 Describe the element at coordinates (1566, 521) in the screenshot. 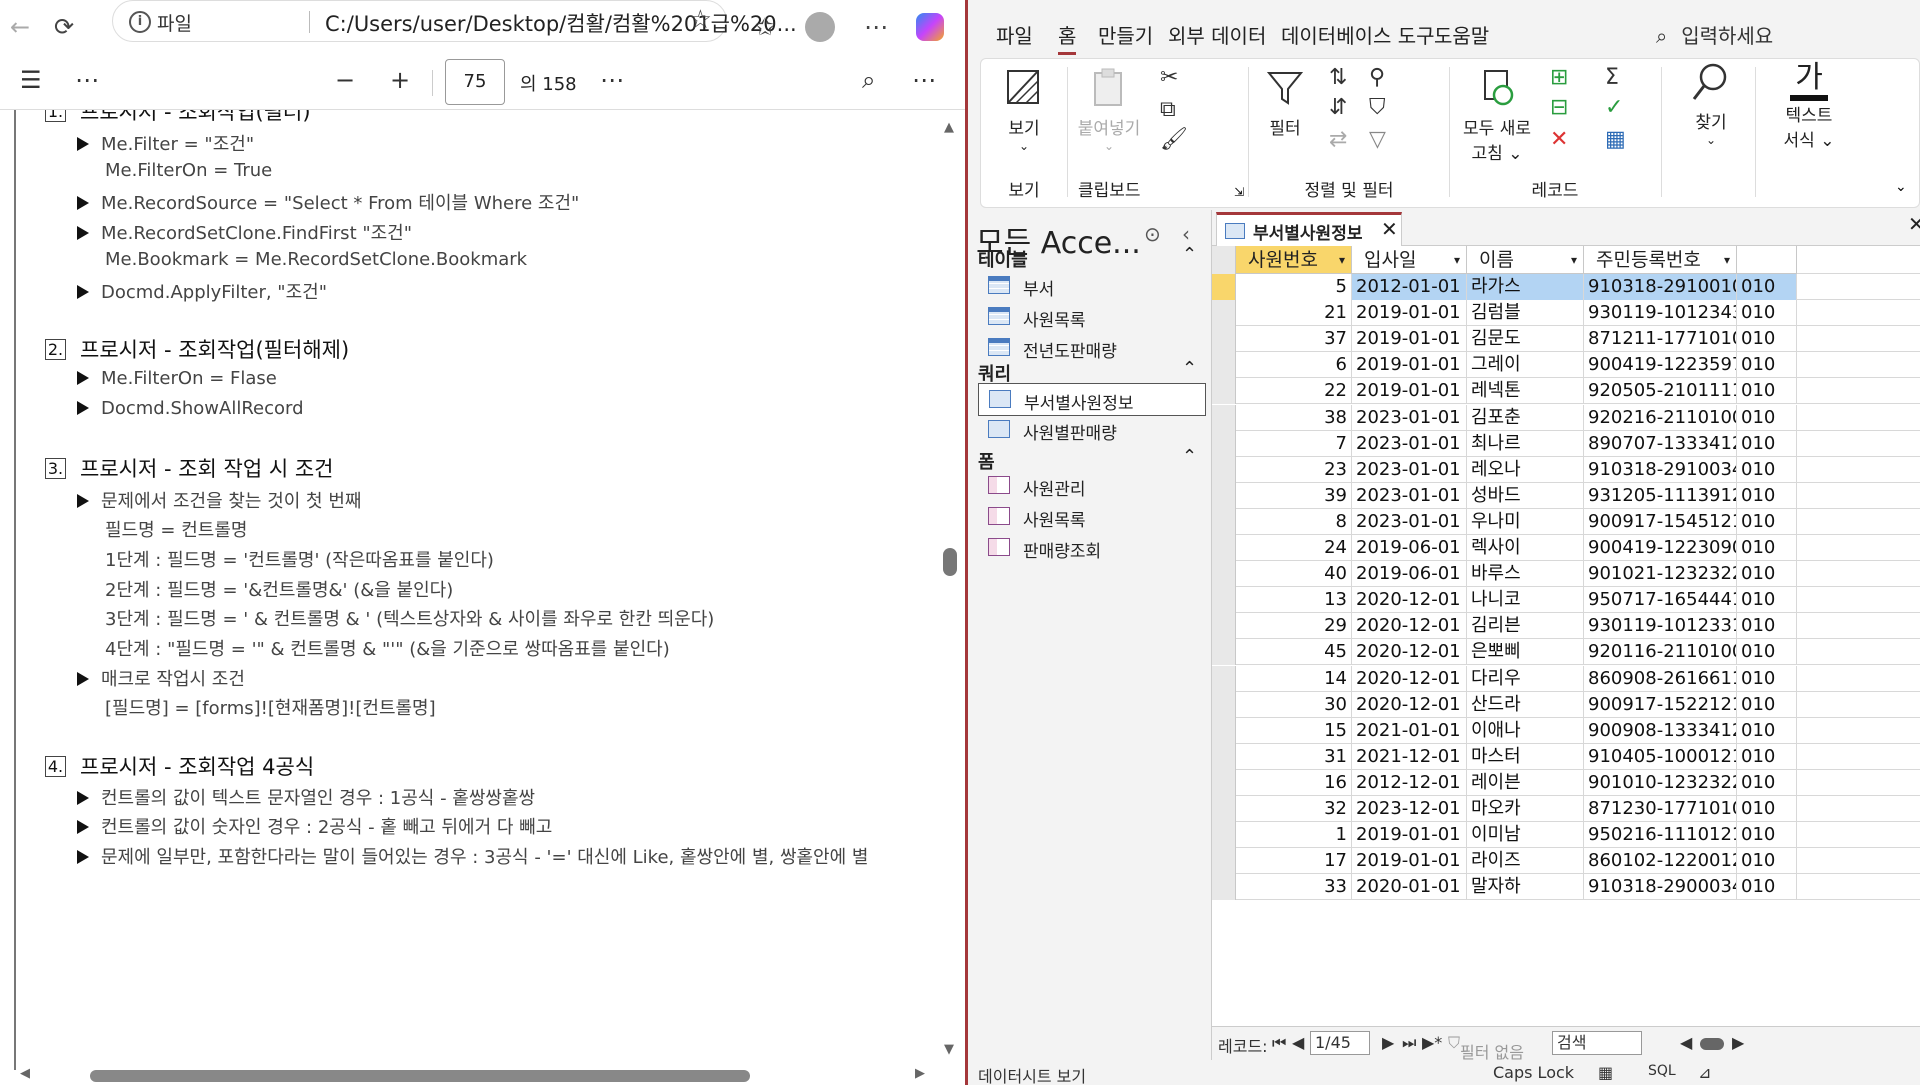

I see `table-row: 8 2023-01-01 우나미 900917-1545121 010` at that location.